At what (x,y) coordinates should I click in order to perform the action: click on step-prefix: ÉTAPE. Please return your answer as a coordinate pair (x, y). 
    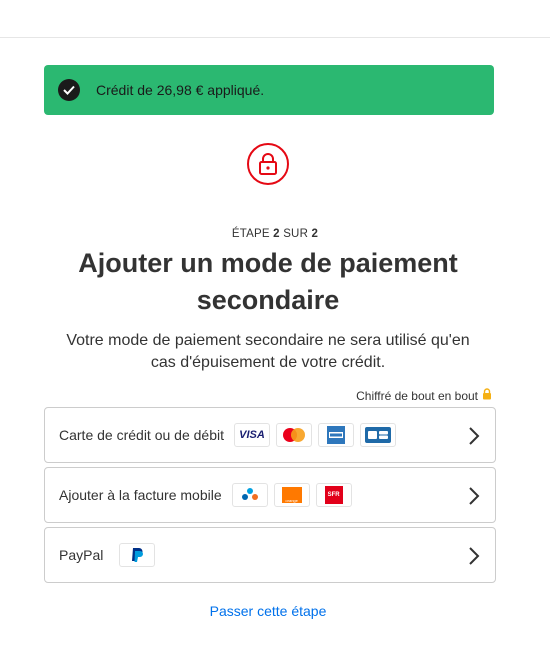
    Looking at the image, I should click on (250, 234).